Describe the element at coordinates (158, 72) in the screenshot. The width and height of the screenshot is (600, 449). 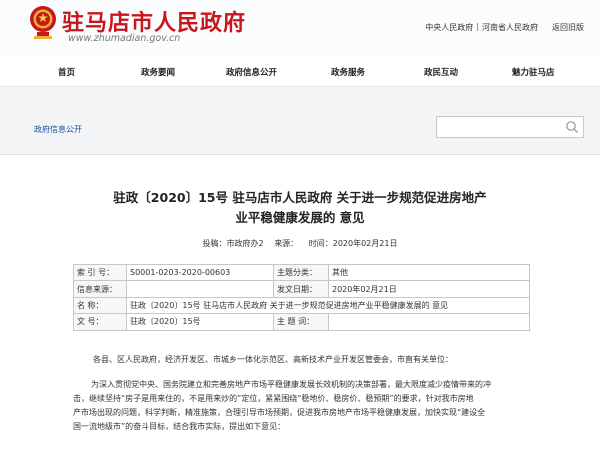
I see `nav-item-government-news: 政务要闻` at that location.